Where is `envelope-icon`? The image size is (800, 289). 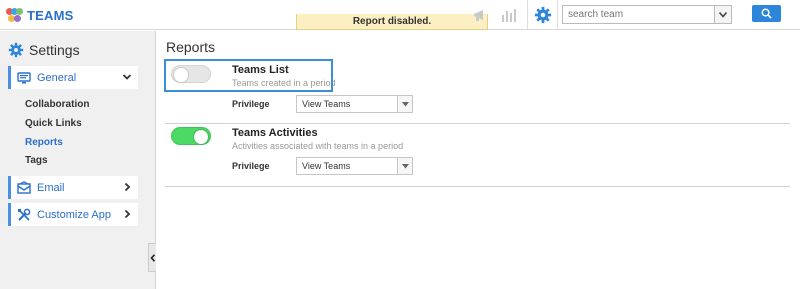 envelope-icon is located at coordinates (24, 187).